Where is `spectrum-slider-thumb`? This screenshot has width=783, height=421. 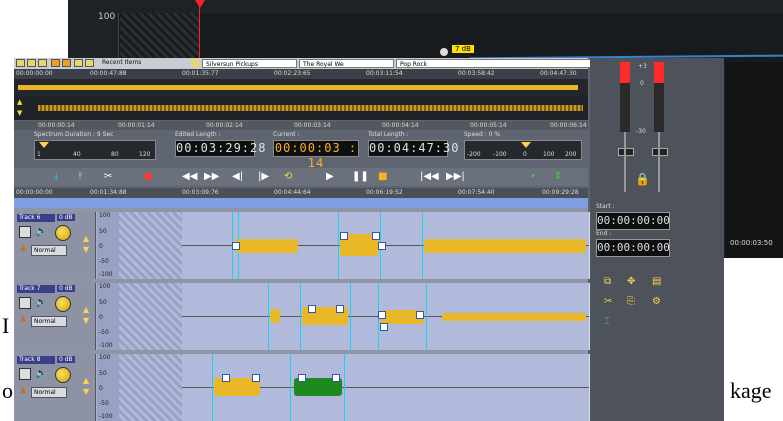 spectrum-slider-thumb is located at coordinates (44, 145).